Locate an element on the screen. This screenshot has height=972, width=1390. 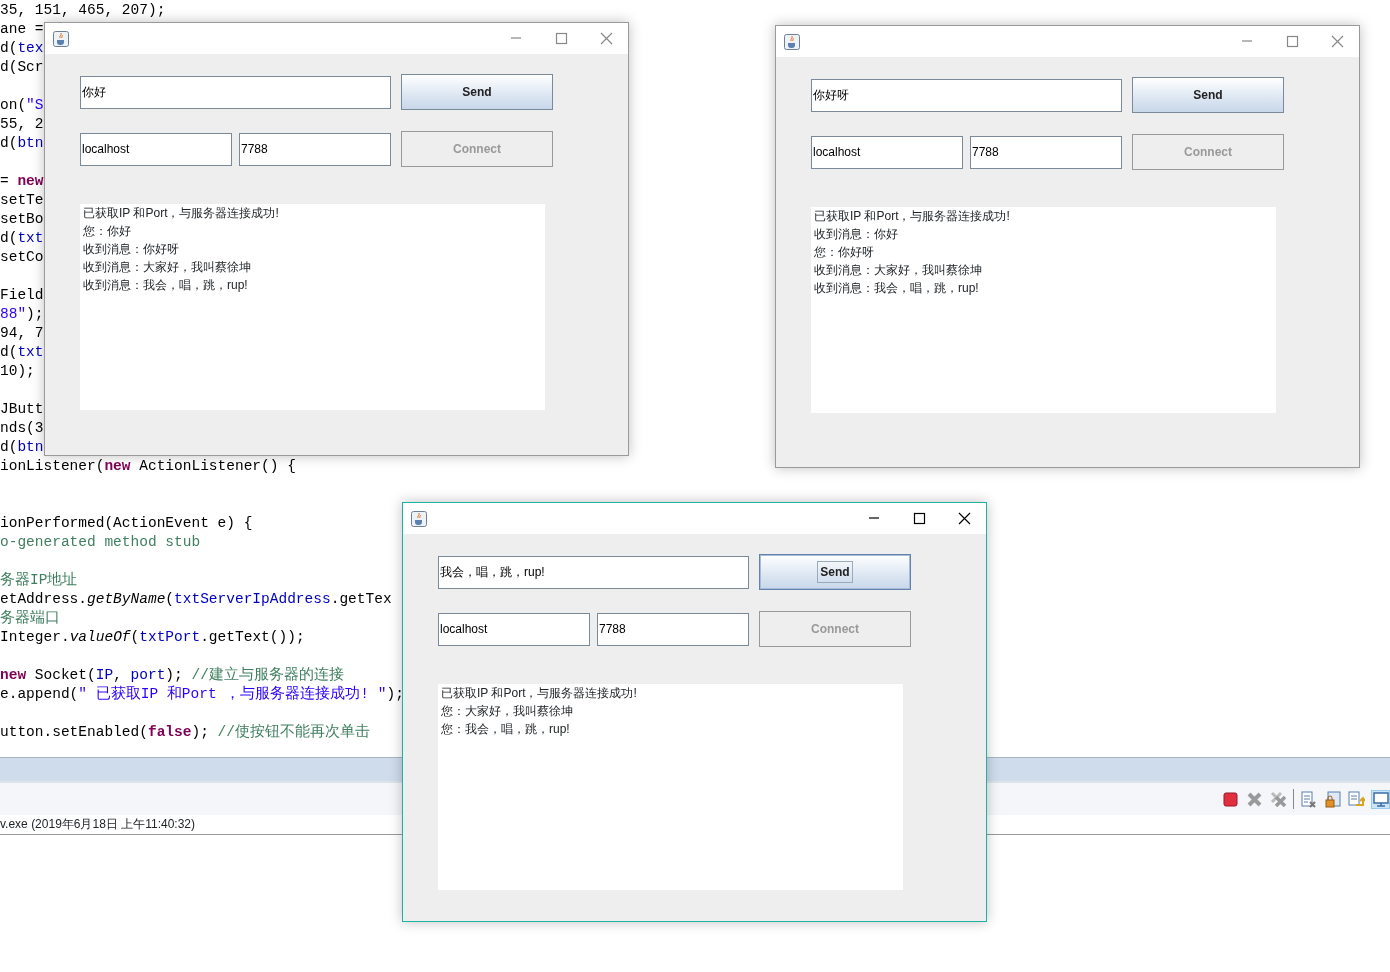
stop-icon is located at coordinates (1230, 799).